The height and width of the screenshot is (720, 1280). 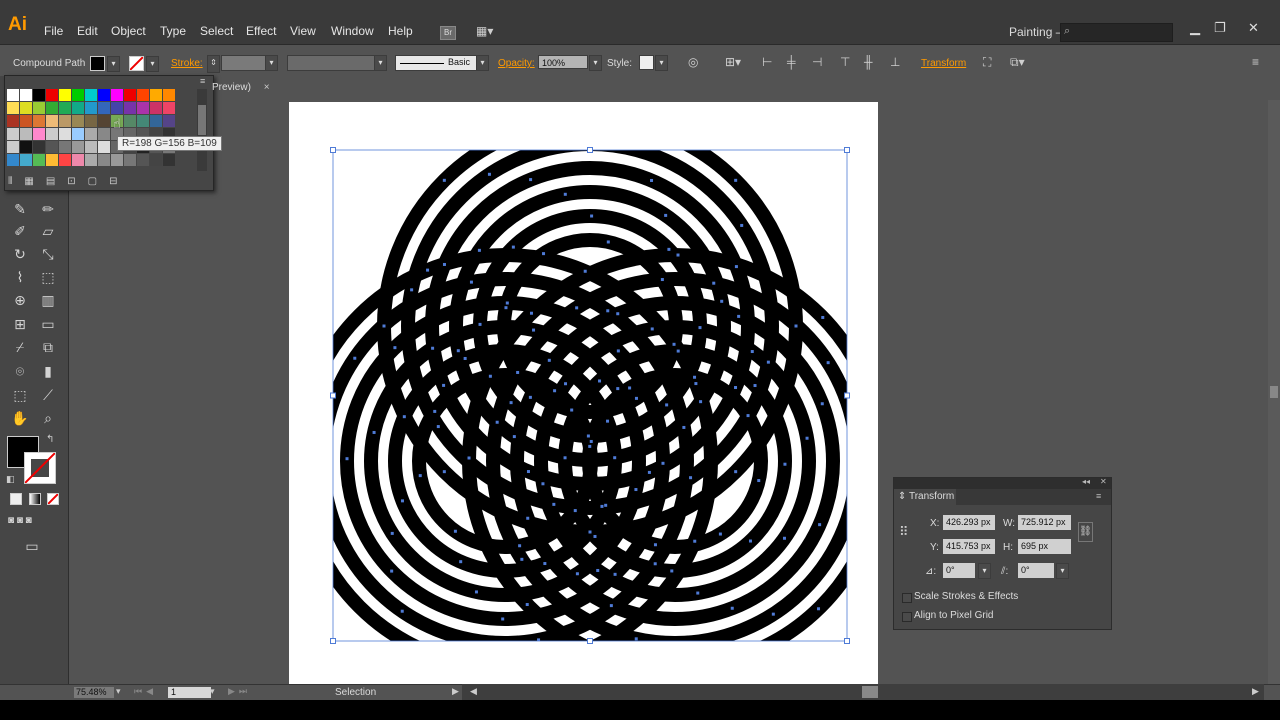 I want to click on swatches-scroll-thumb, so click(x=202, y=120).